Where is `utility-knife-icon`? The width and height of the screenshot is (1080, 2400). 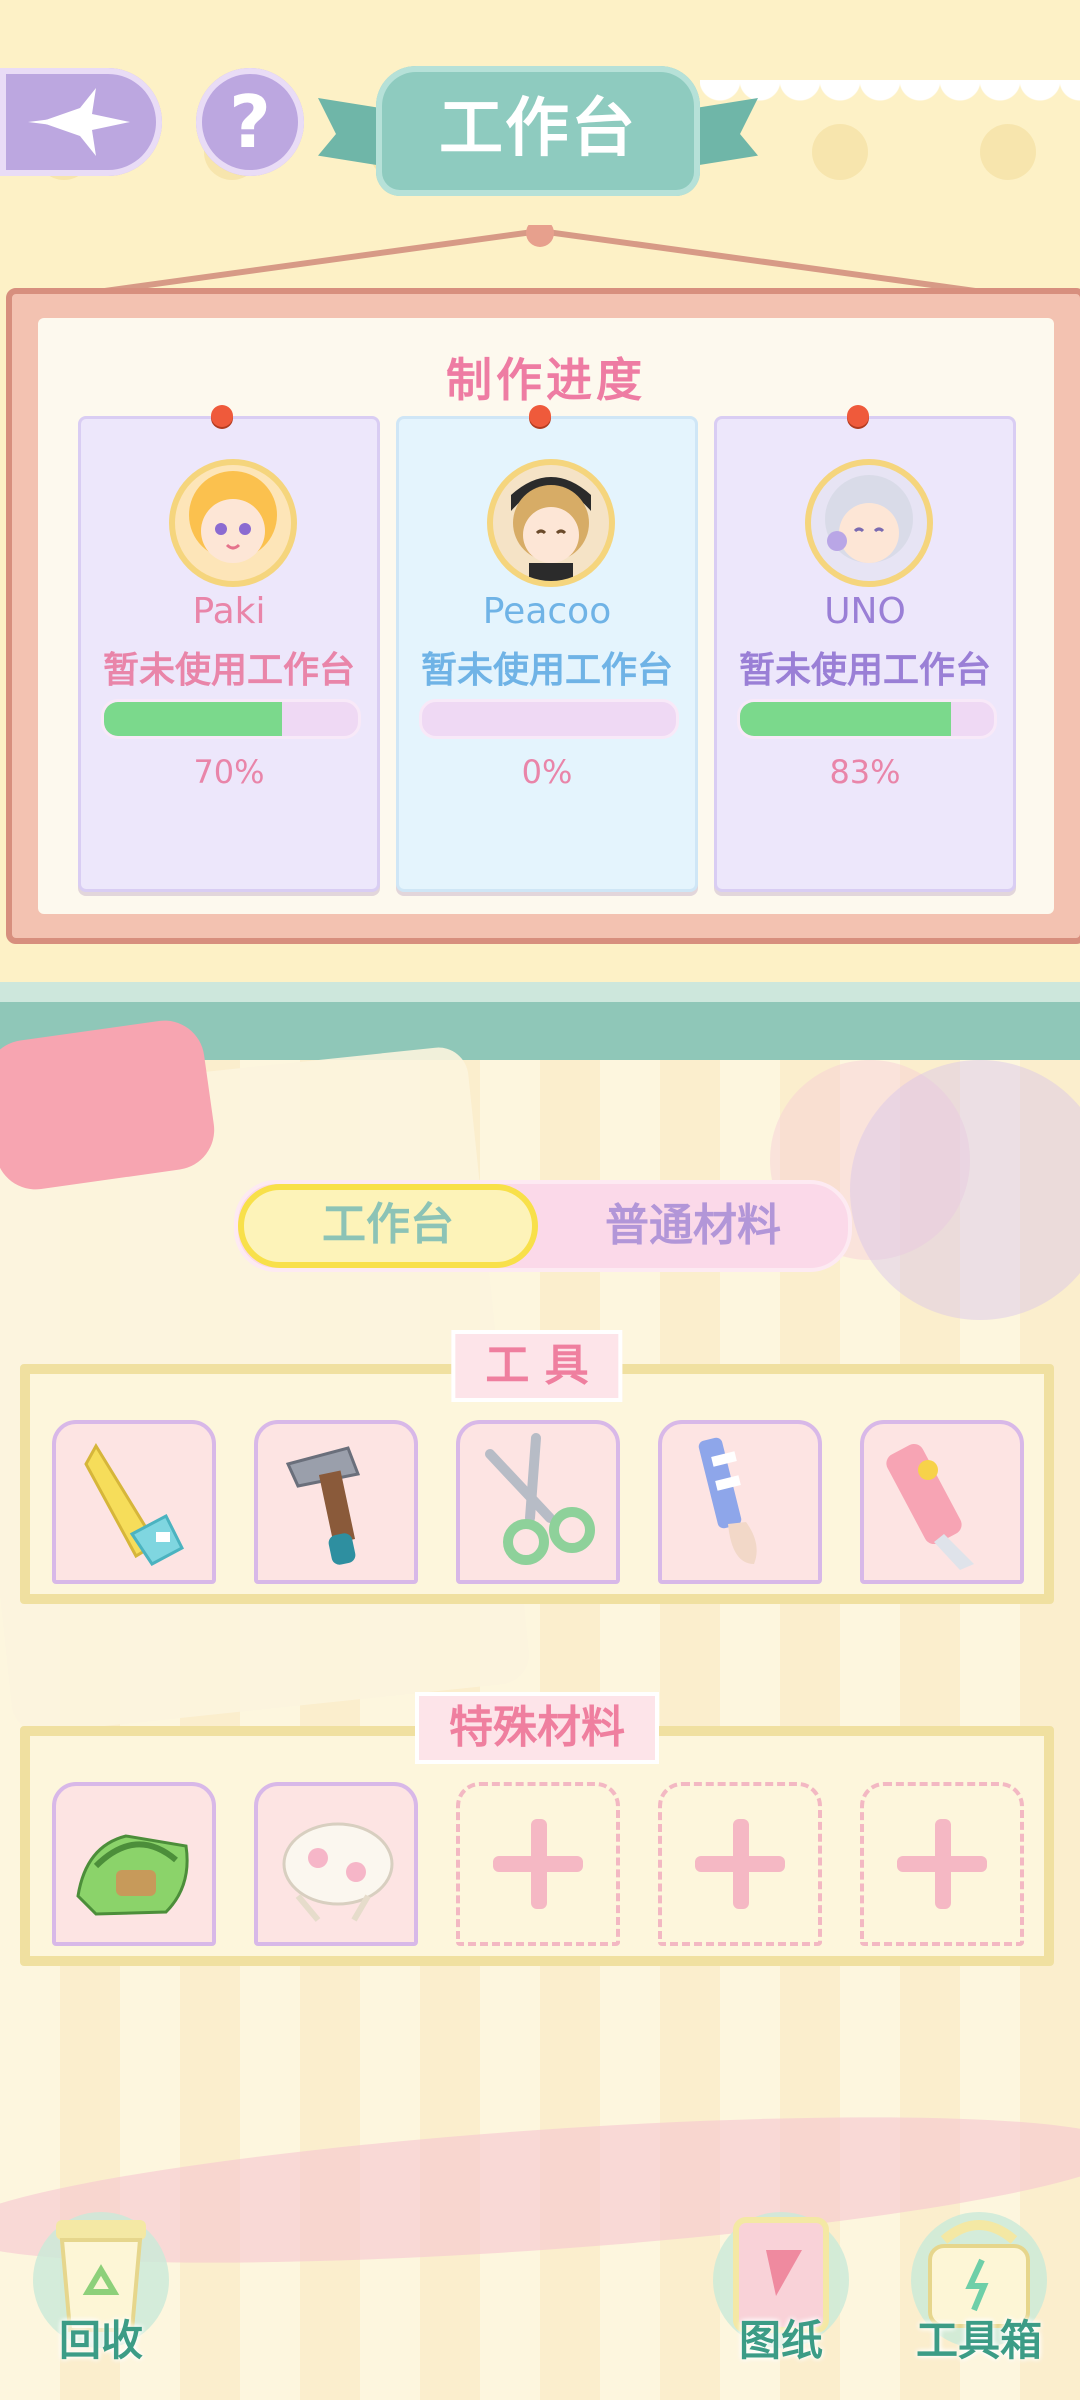 utility-knife-icon is located at coordinates (930, 1506).